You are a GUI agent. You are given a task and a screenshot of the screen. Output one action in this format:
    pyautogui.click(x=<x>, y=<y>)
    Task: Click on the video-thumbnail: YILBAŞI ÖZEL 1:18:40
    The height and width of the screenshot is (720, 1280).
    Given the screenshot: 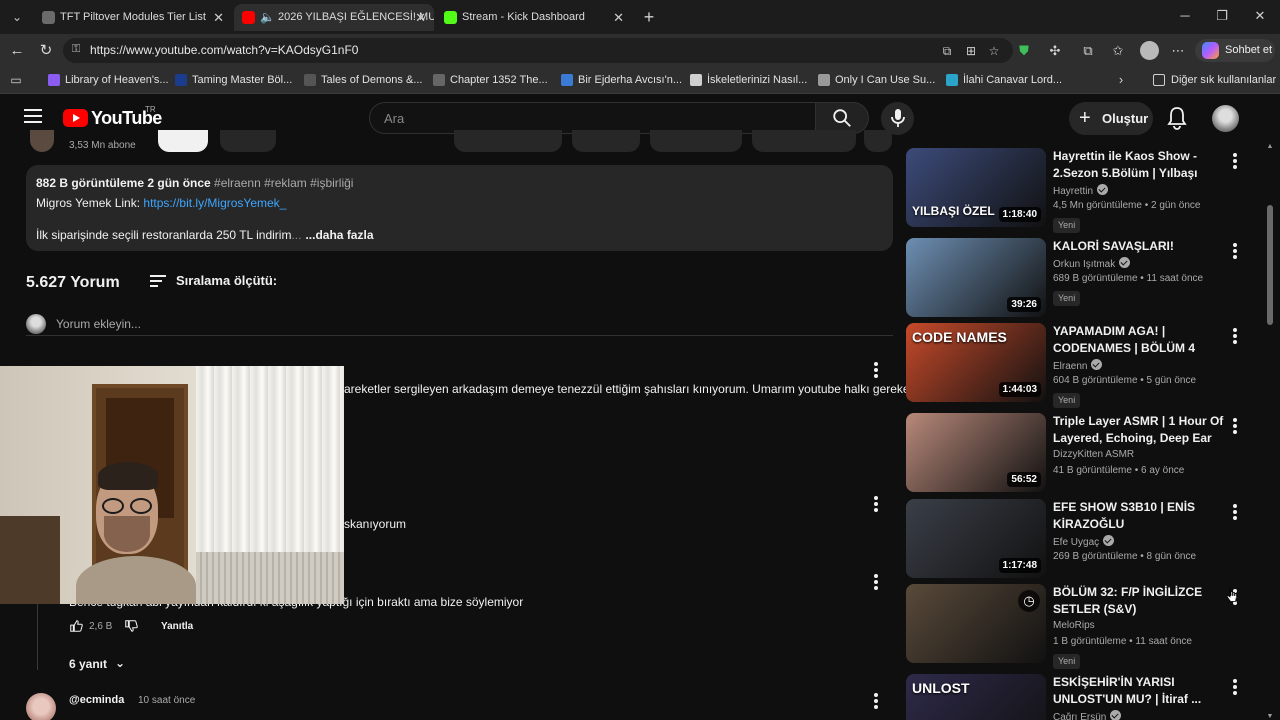 What is the action you would take?
    pyautogui.click(x=976, y=187)
    